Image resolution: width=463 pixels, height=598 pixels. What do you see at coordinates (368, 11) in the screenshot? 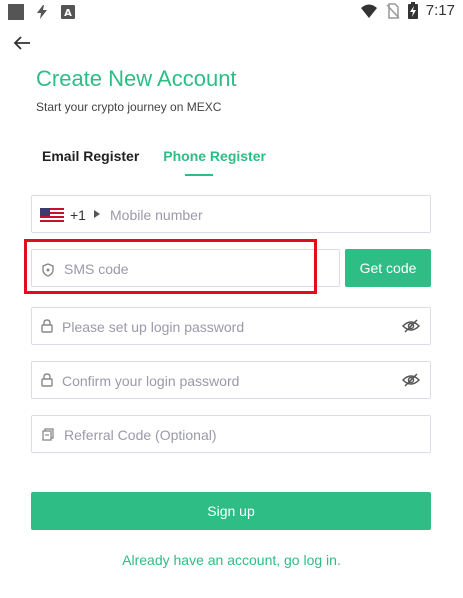
I see `wifi-icon` at bounding box center [368, 11].